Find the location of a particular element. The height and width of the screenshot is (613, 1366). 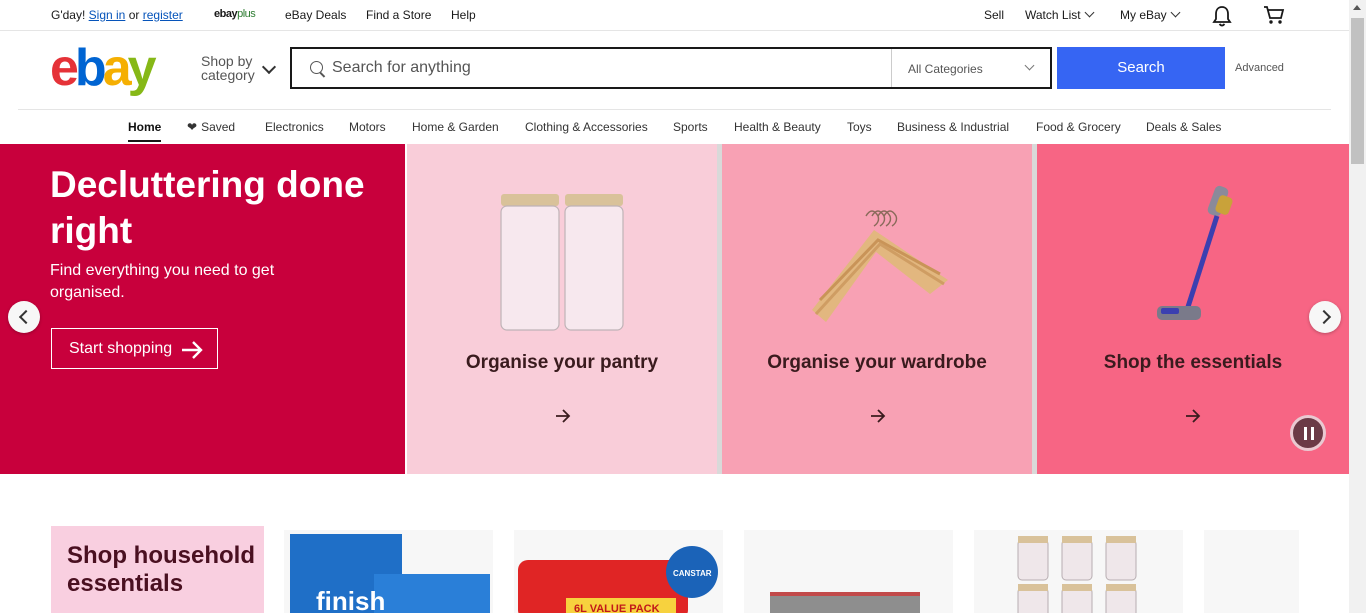

ebay-deals-link: eBay Deals is located at coordinates (315, 15).